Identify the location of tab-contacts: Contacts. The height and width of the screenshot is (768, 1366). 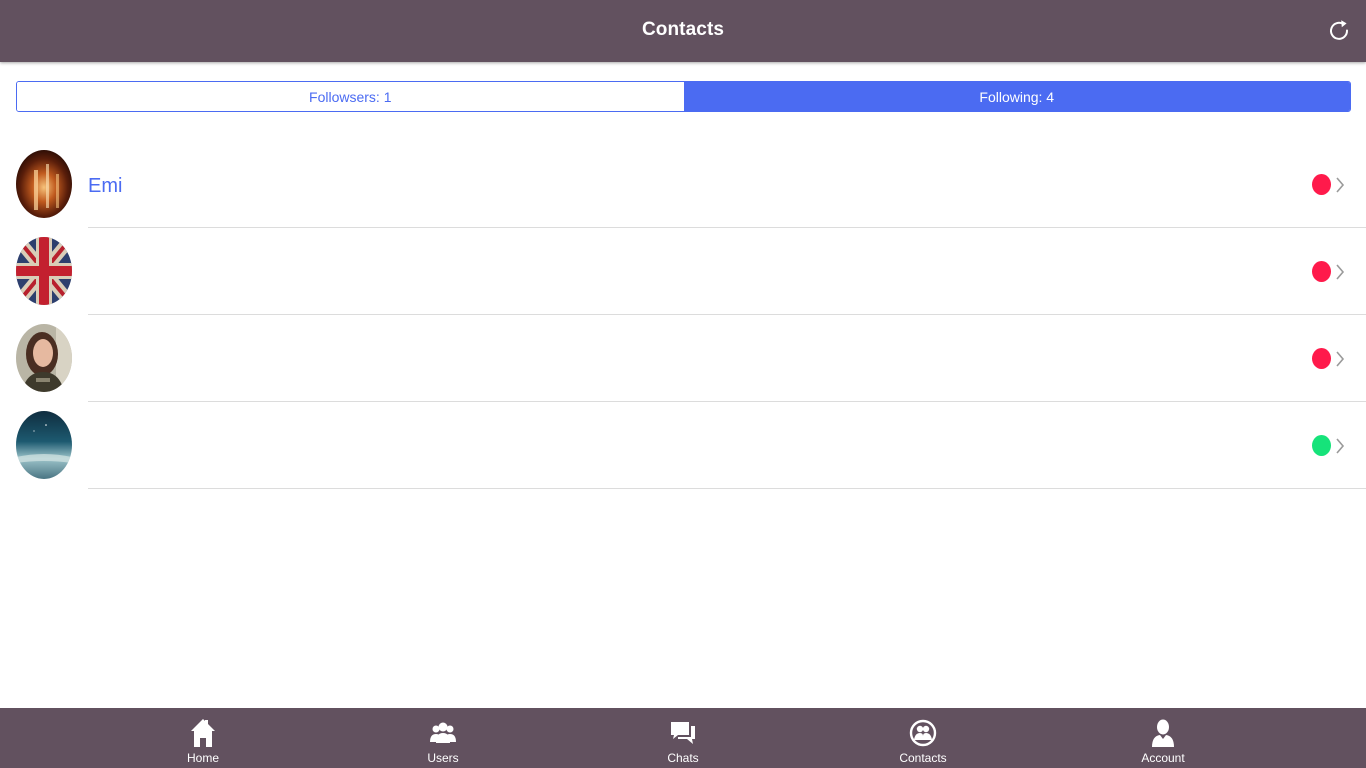
(923, 738).